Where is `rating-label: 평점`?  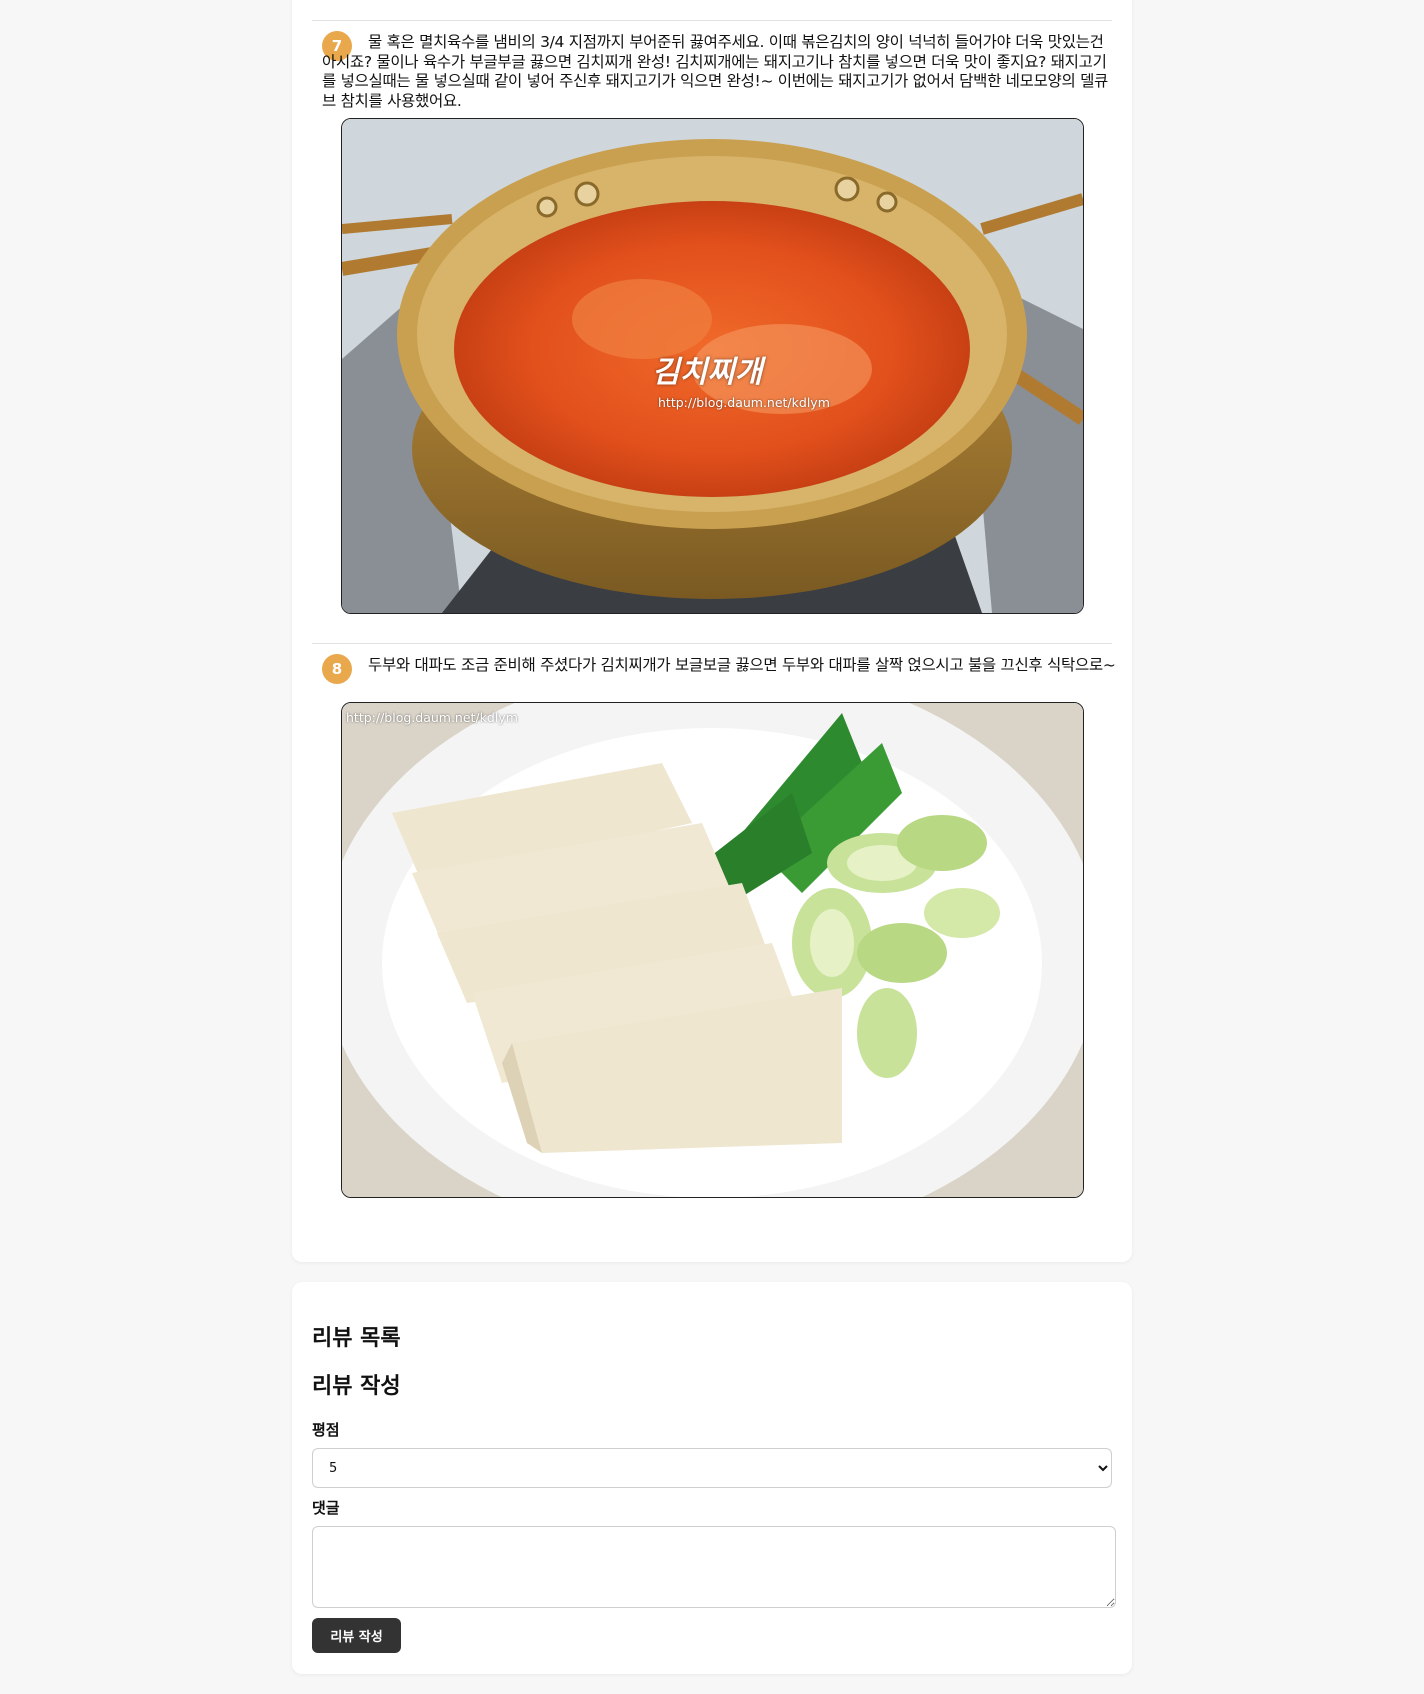 rating-label: 평점 is located at coordinates (326, 1430).